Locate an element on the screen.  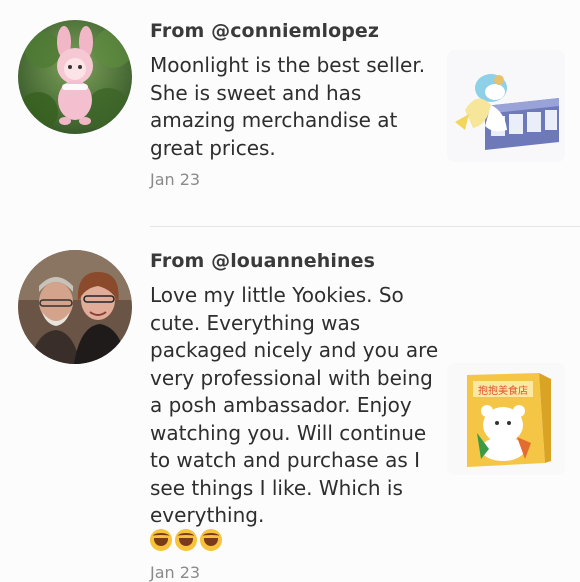
product-thumbnail: 抱抱美食店 is located at coordinates (506, 419).